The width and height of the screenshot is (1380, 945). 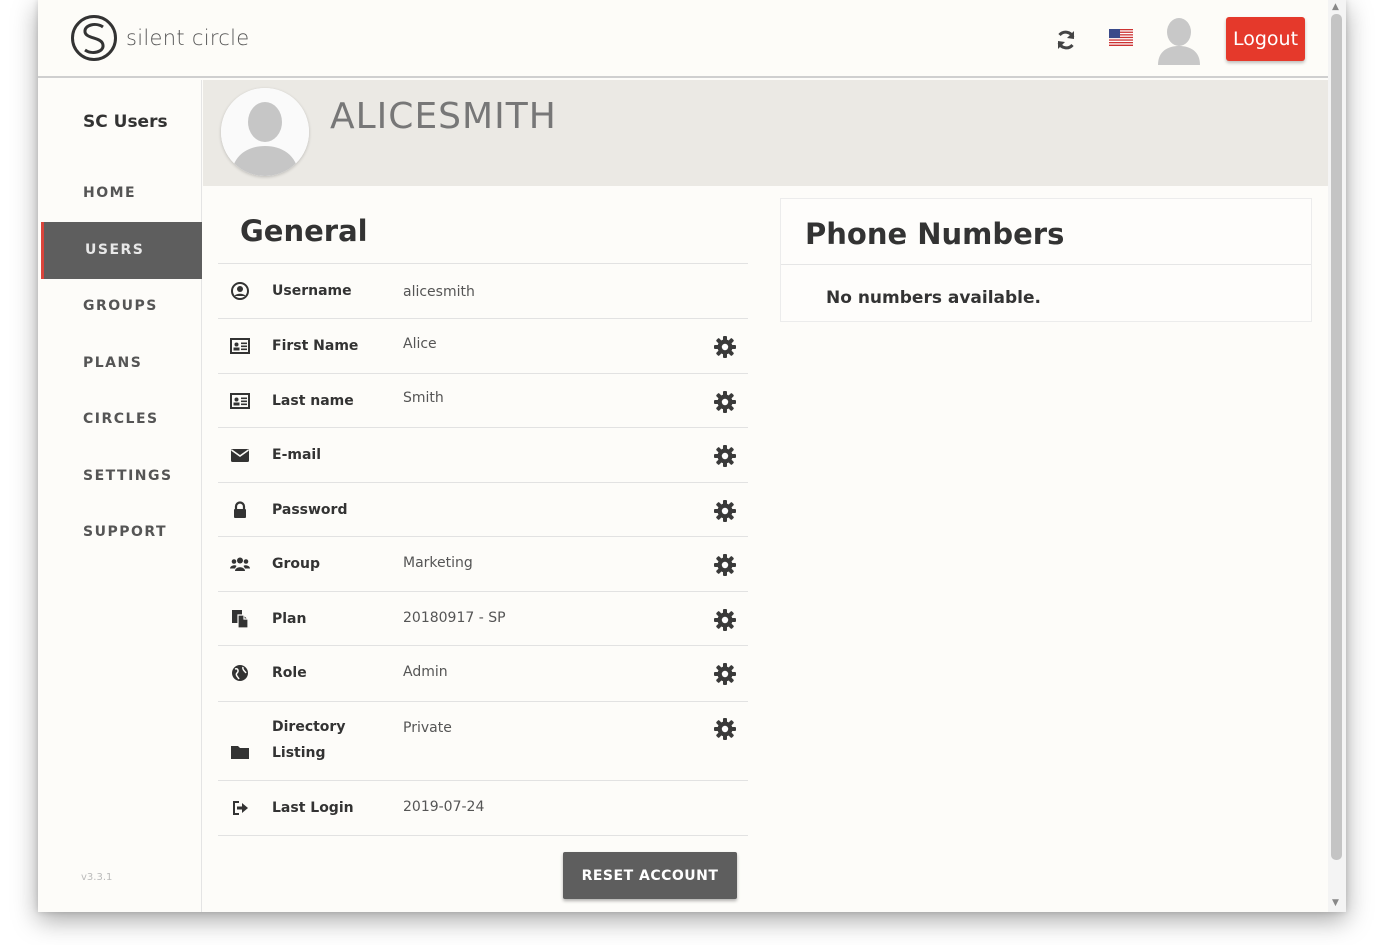 What do you see at coordinates (240, 455) in the screenshot?
I see `envelope-icon` at bounding box center [240, 455].